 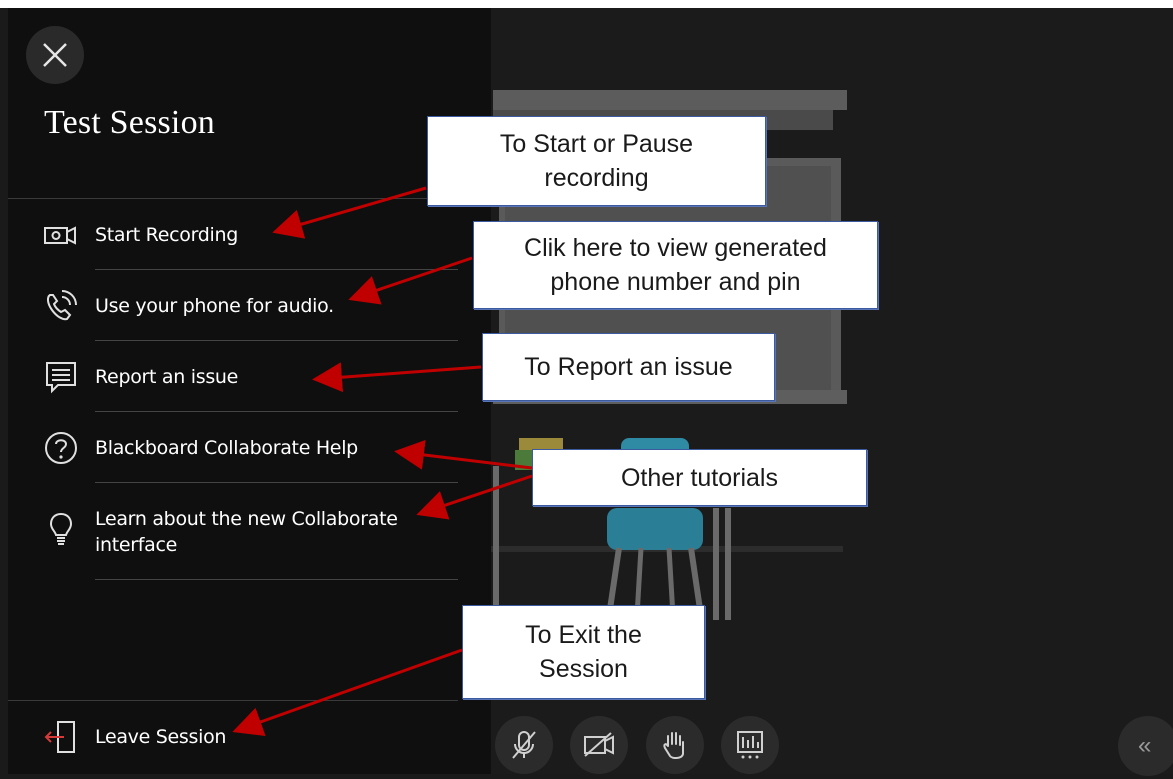 I want to click on callout-report-line1: To Report an issue, so click(x=628, y=367).